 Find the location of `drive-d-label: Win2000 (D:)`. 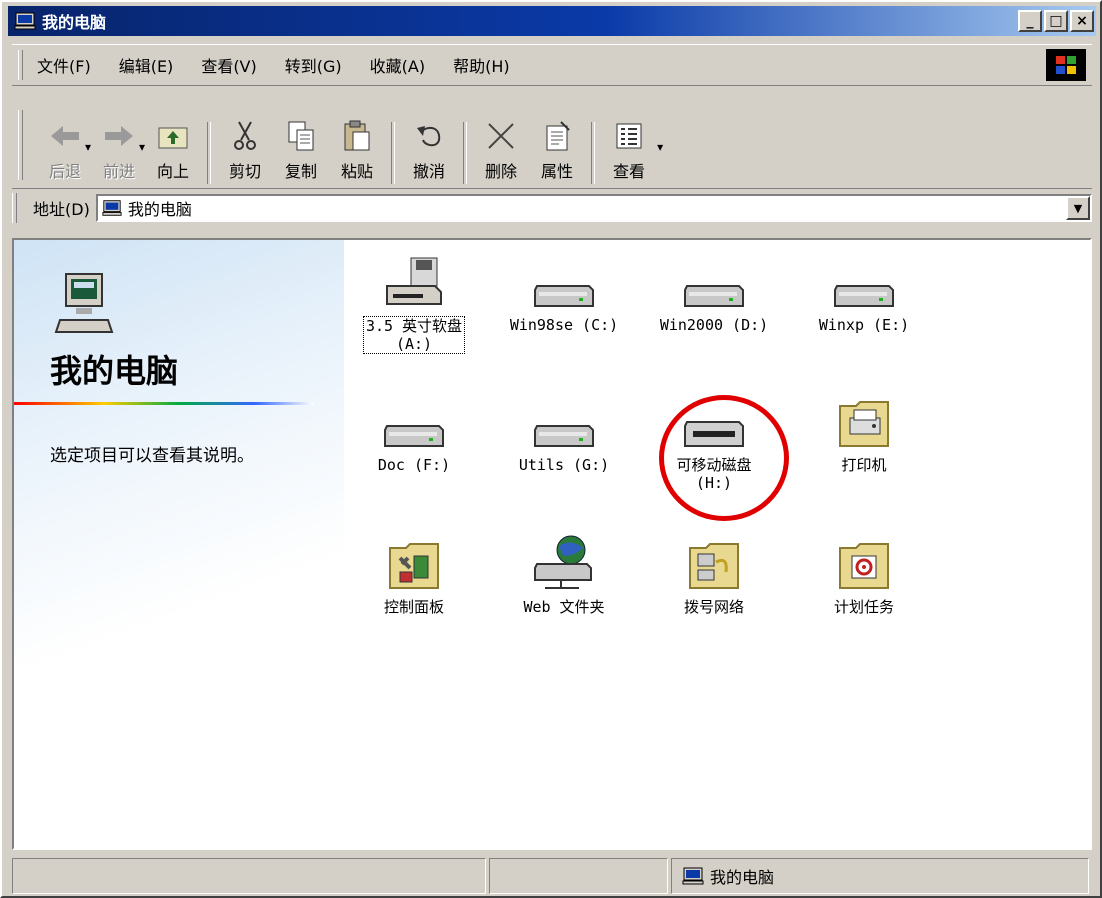

drive-d-label: Win2000 (D:) is located at coordinates (714, 325).